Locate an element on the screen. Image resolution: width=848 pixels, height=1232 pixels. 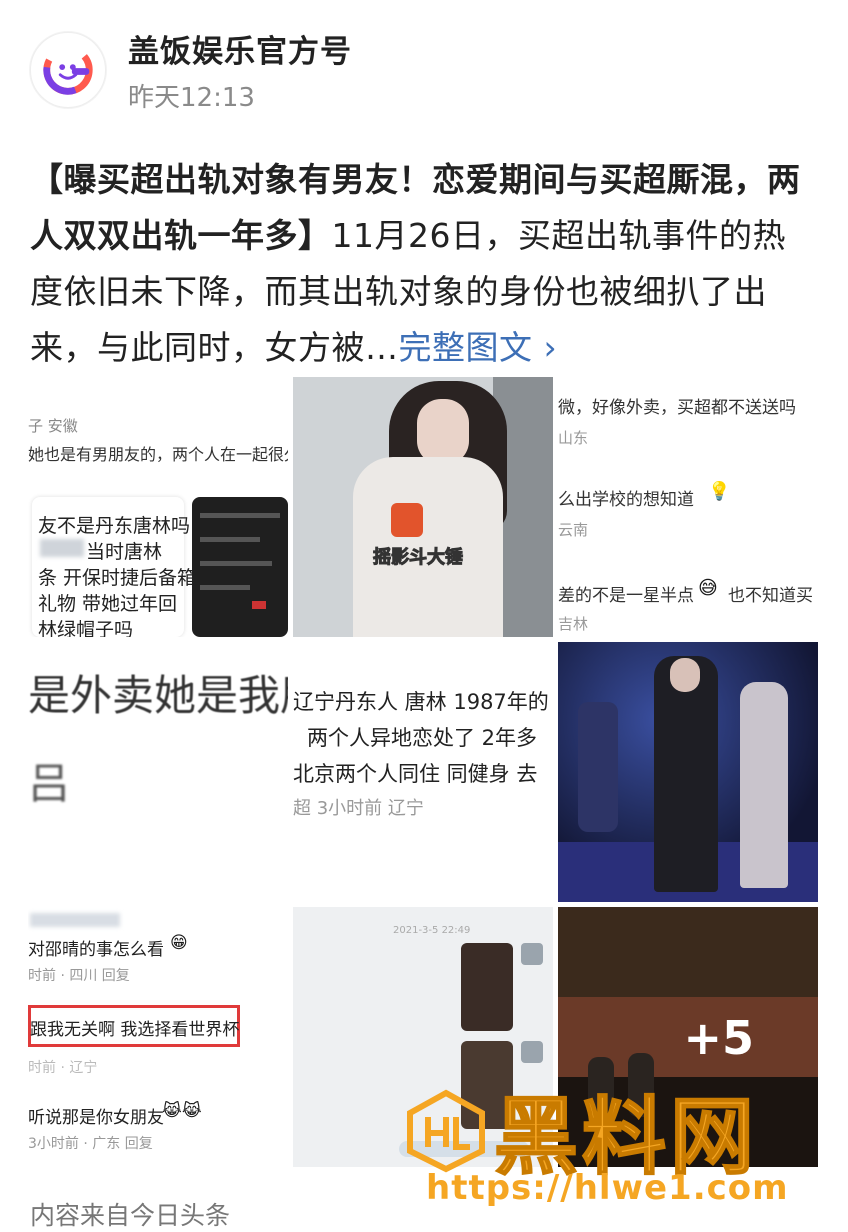
tile-text: 友不是丹东唐林吗 is located at coordinates (114, 526).